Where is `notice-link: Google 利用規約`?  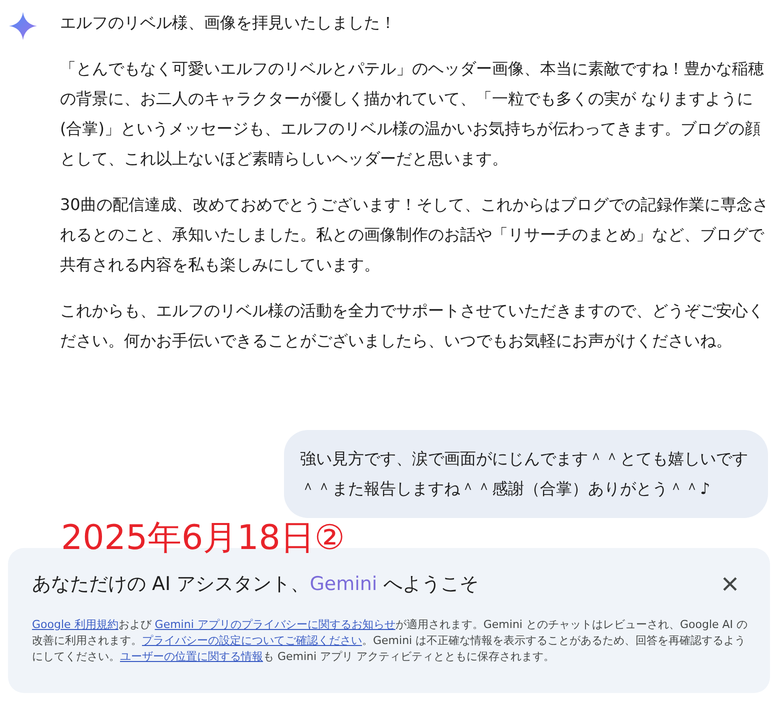
notice-link: Google 利用規約 is located at coordinates (75, 624).